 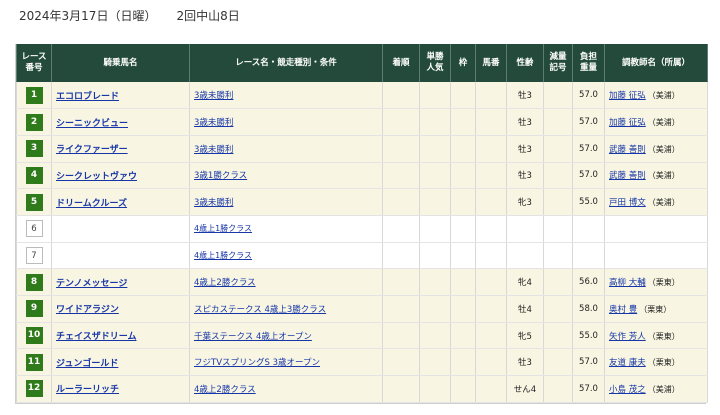 I want to click on race-number-cell: 2, so click(x=34, y=122).